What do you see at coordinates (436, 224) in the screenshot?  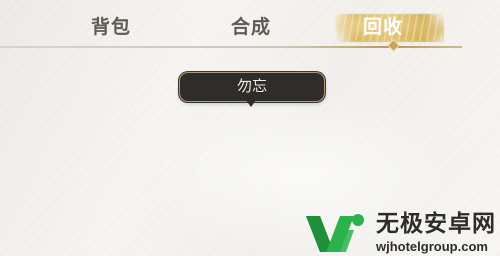 I see `watermark-title: 无极安卓网` at bounding box center [436, 224].